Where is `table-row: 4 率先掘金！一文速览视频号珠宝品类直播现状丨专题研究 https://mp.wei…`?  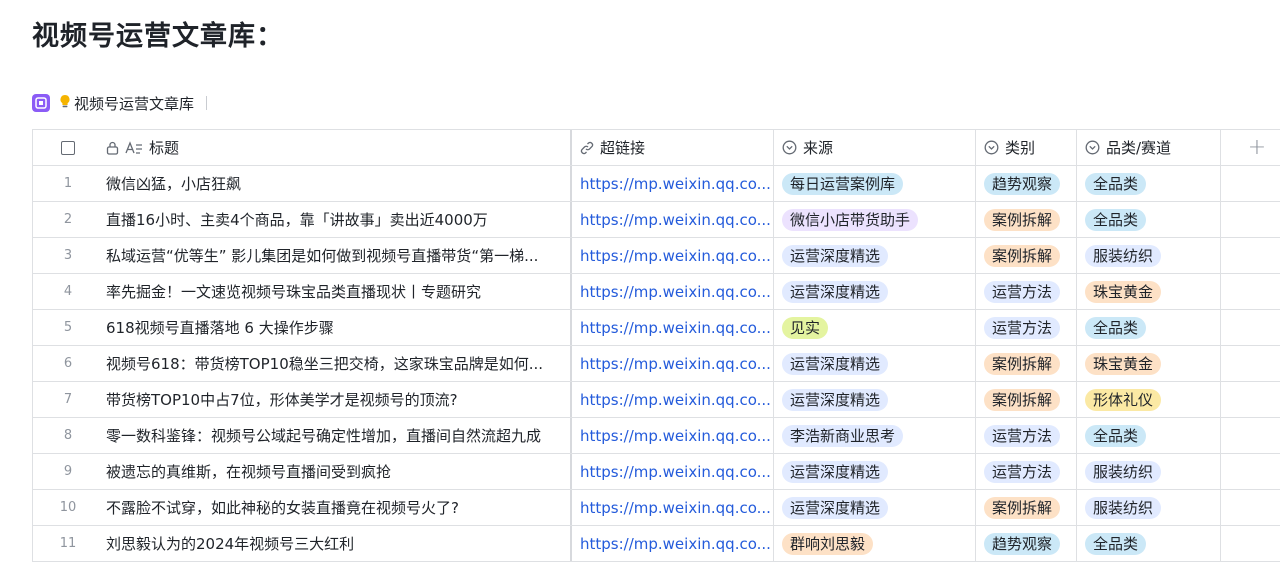 table-row: 4 率先掘金！一文速览视频号珠宝品类直播现状丨专题研究 https://mp.wei… is located at coordinates (656, 292).